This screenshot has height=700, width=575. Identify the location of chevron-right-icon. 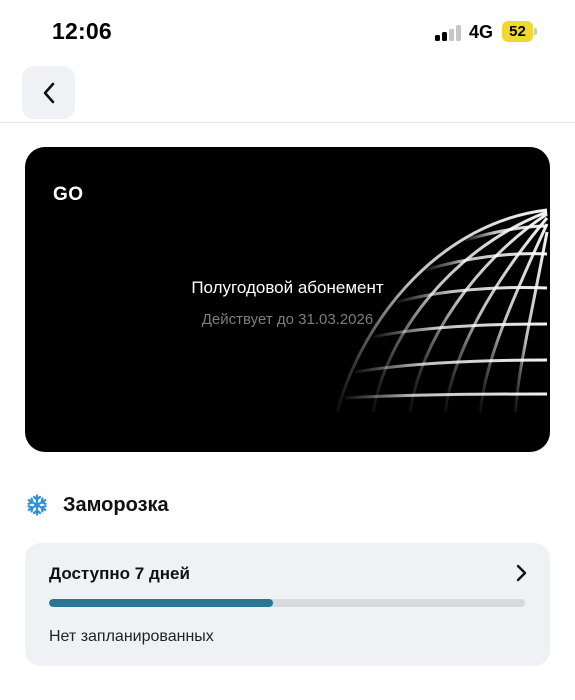
(521, 573).